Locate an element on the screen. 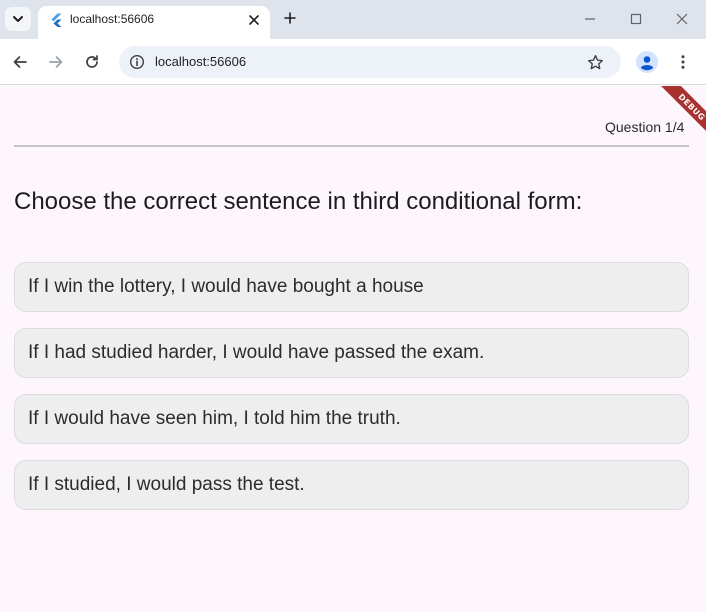 The image size is (706, 612). browser-tab: localhost:56606 is located at coordinates (154, 22).